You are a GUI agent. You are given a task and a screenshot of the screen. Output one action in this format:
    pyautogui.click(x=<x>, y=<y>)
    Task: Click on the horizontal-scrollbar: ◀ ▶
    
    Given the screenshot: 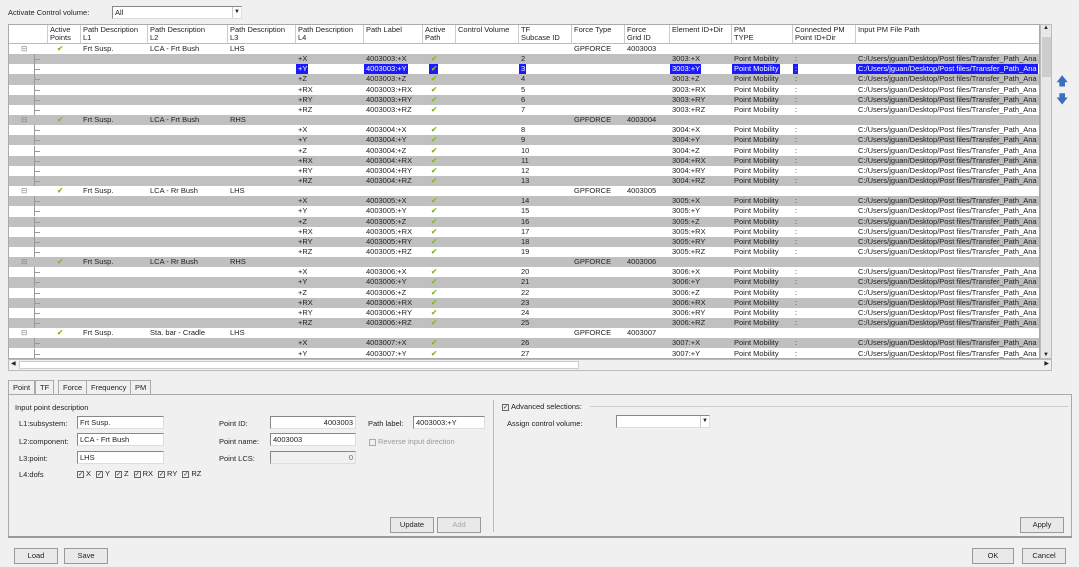 What is the action you would take?
    pyautogui.click(x=530, y=365)
    